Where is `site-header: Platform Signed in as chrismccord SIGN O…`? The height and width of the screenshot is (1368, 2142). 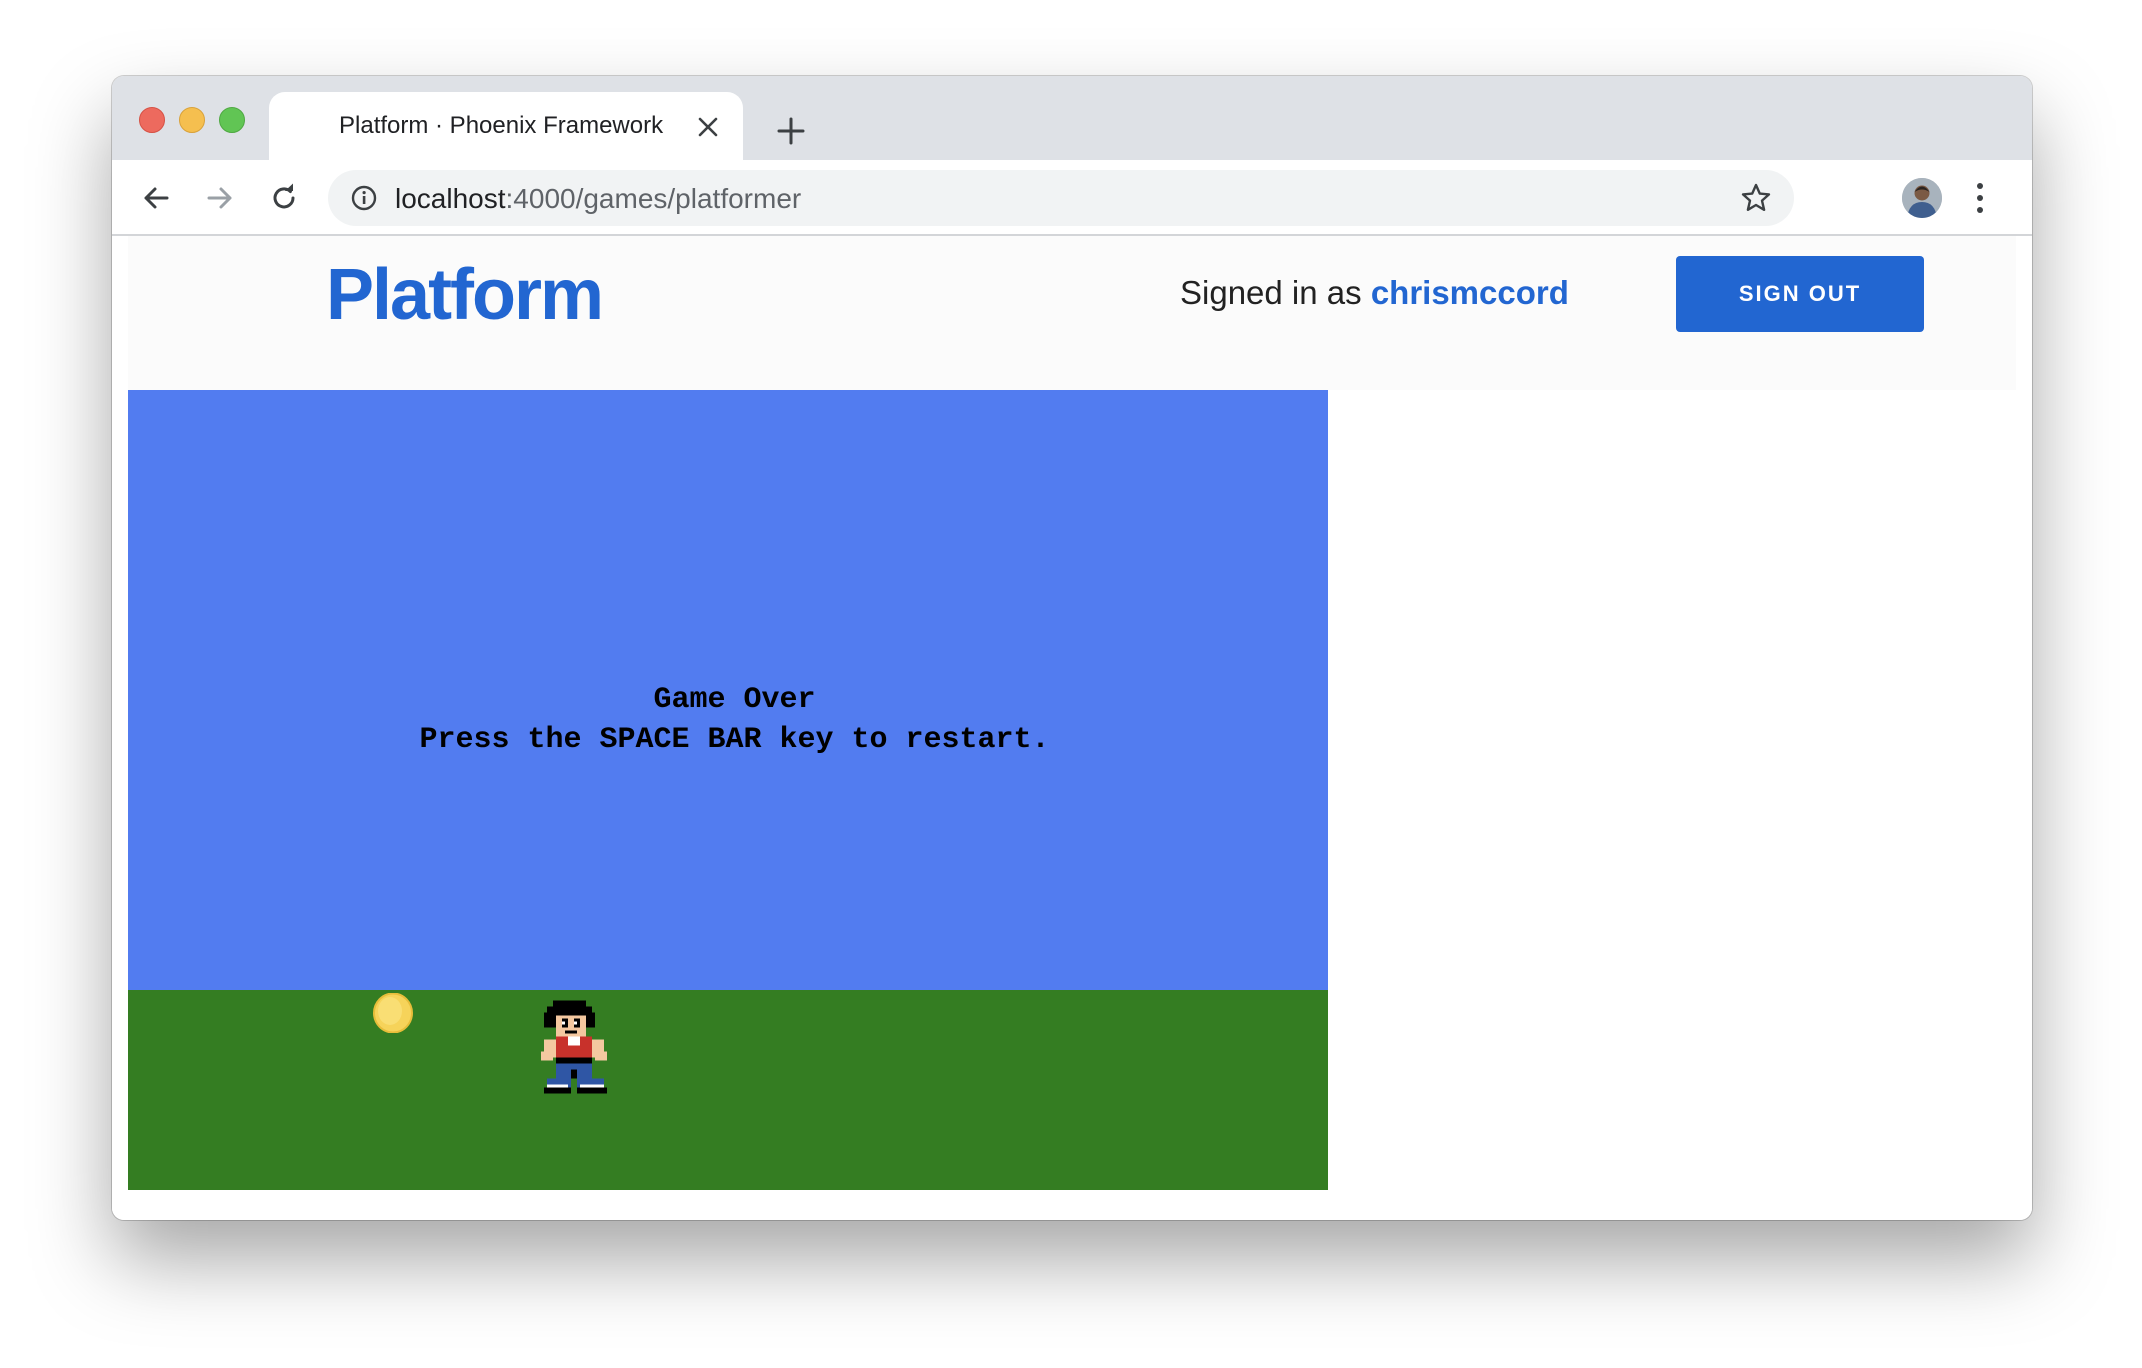 site-header: Platform Signed in as chrismccord SIGN O… is located at coordinates (1072, 313).